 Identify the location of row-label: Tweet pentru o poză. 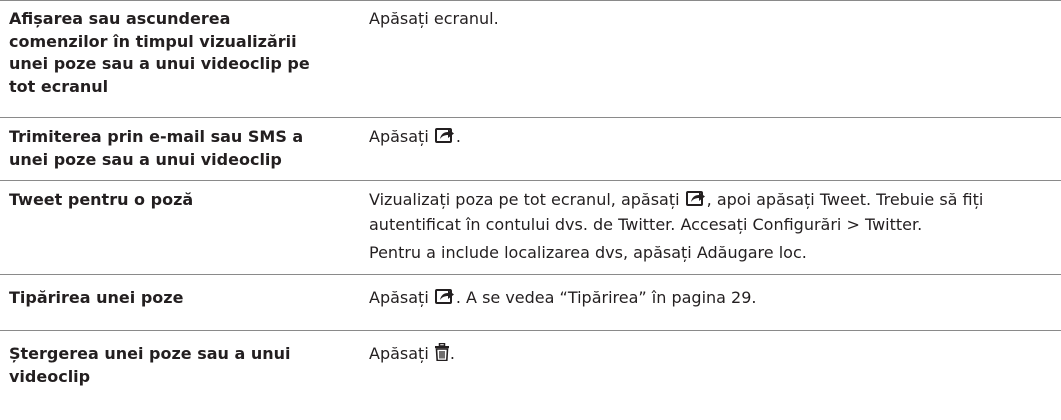
(101, 199).